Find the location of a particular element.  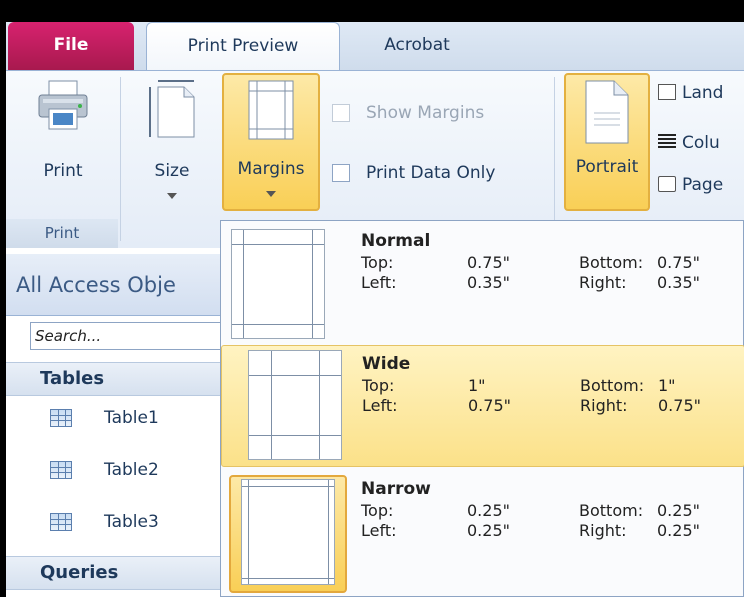

nav-pane-header: All Access Obje is located at coordinates (126, 285).